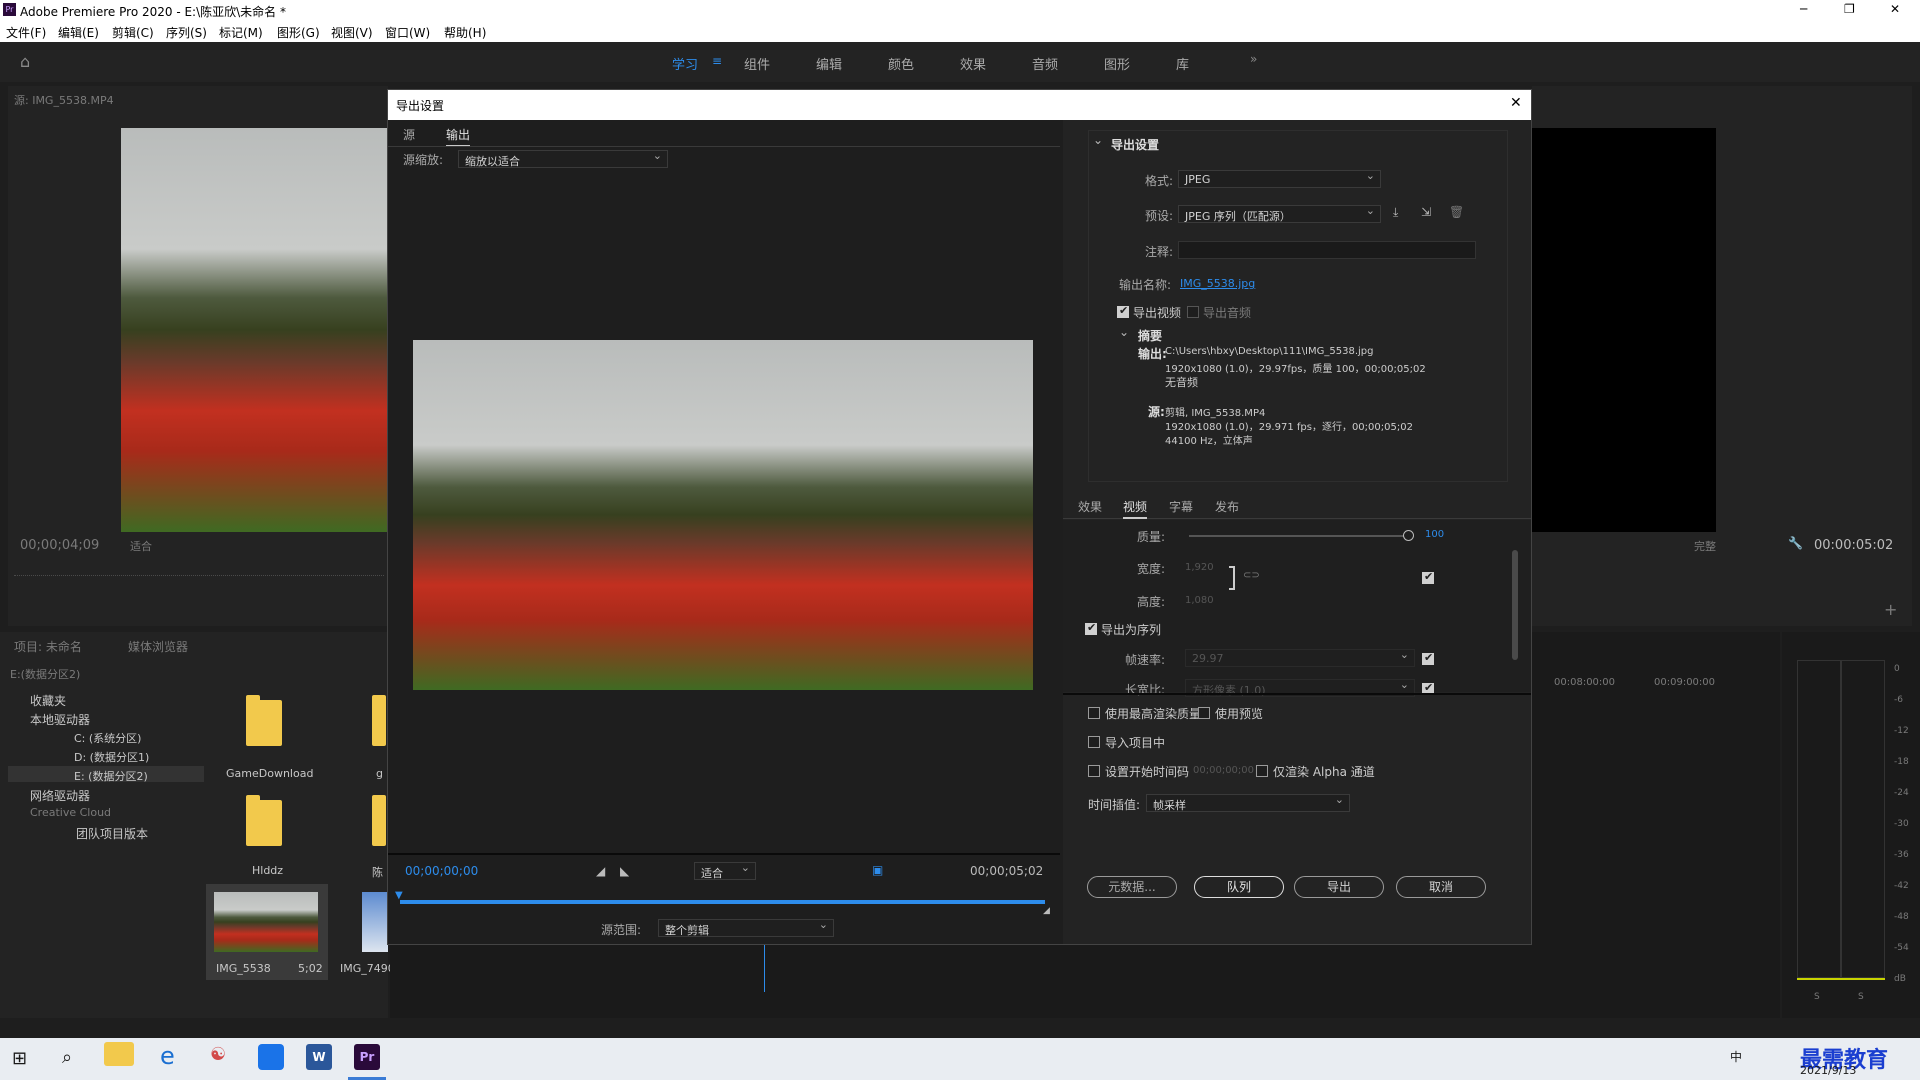  I want to click on cancel-button: 取消, so click(1441, 887).